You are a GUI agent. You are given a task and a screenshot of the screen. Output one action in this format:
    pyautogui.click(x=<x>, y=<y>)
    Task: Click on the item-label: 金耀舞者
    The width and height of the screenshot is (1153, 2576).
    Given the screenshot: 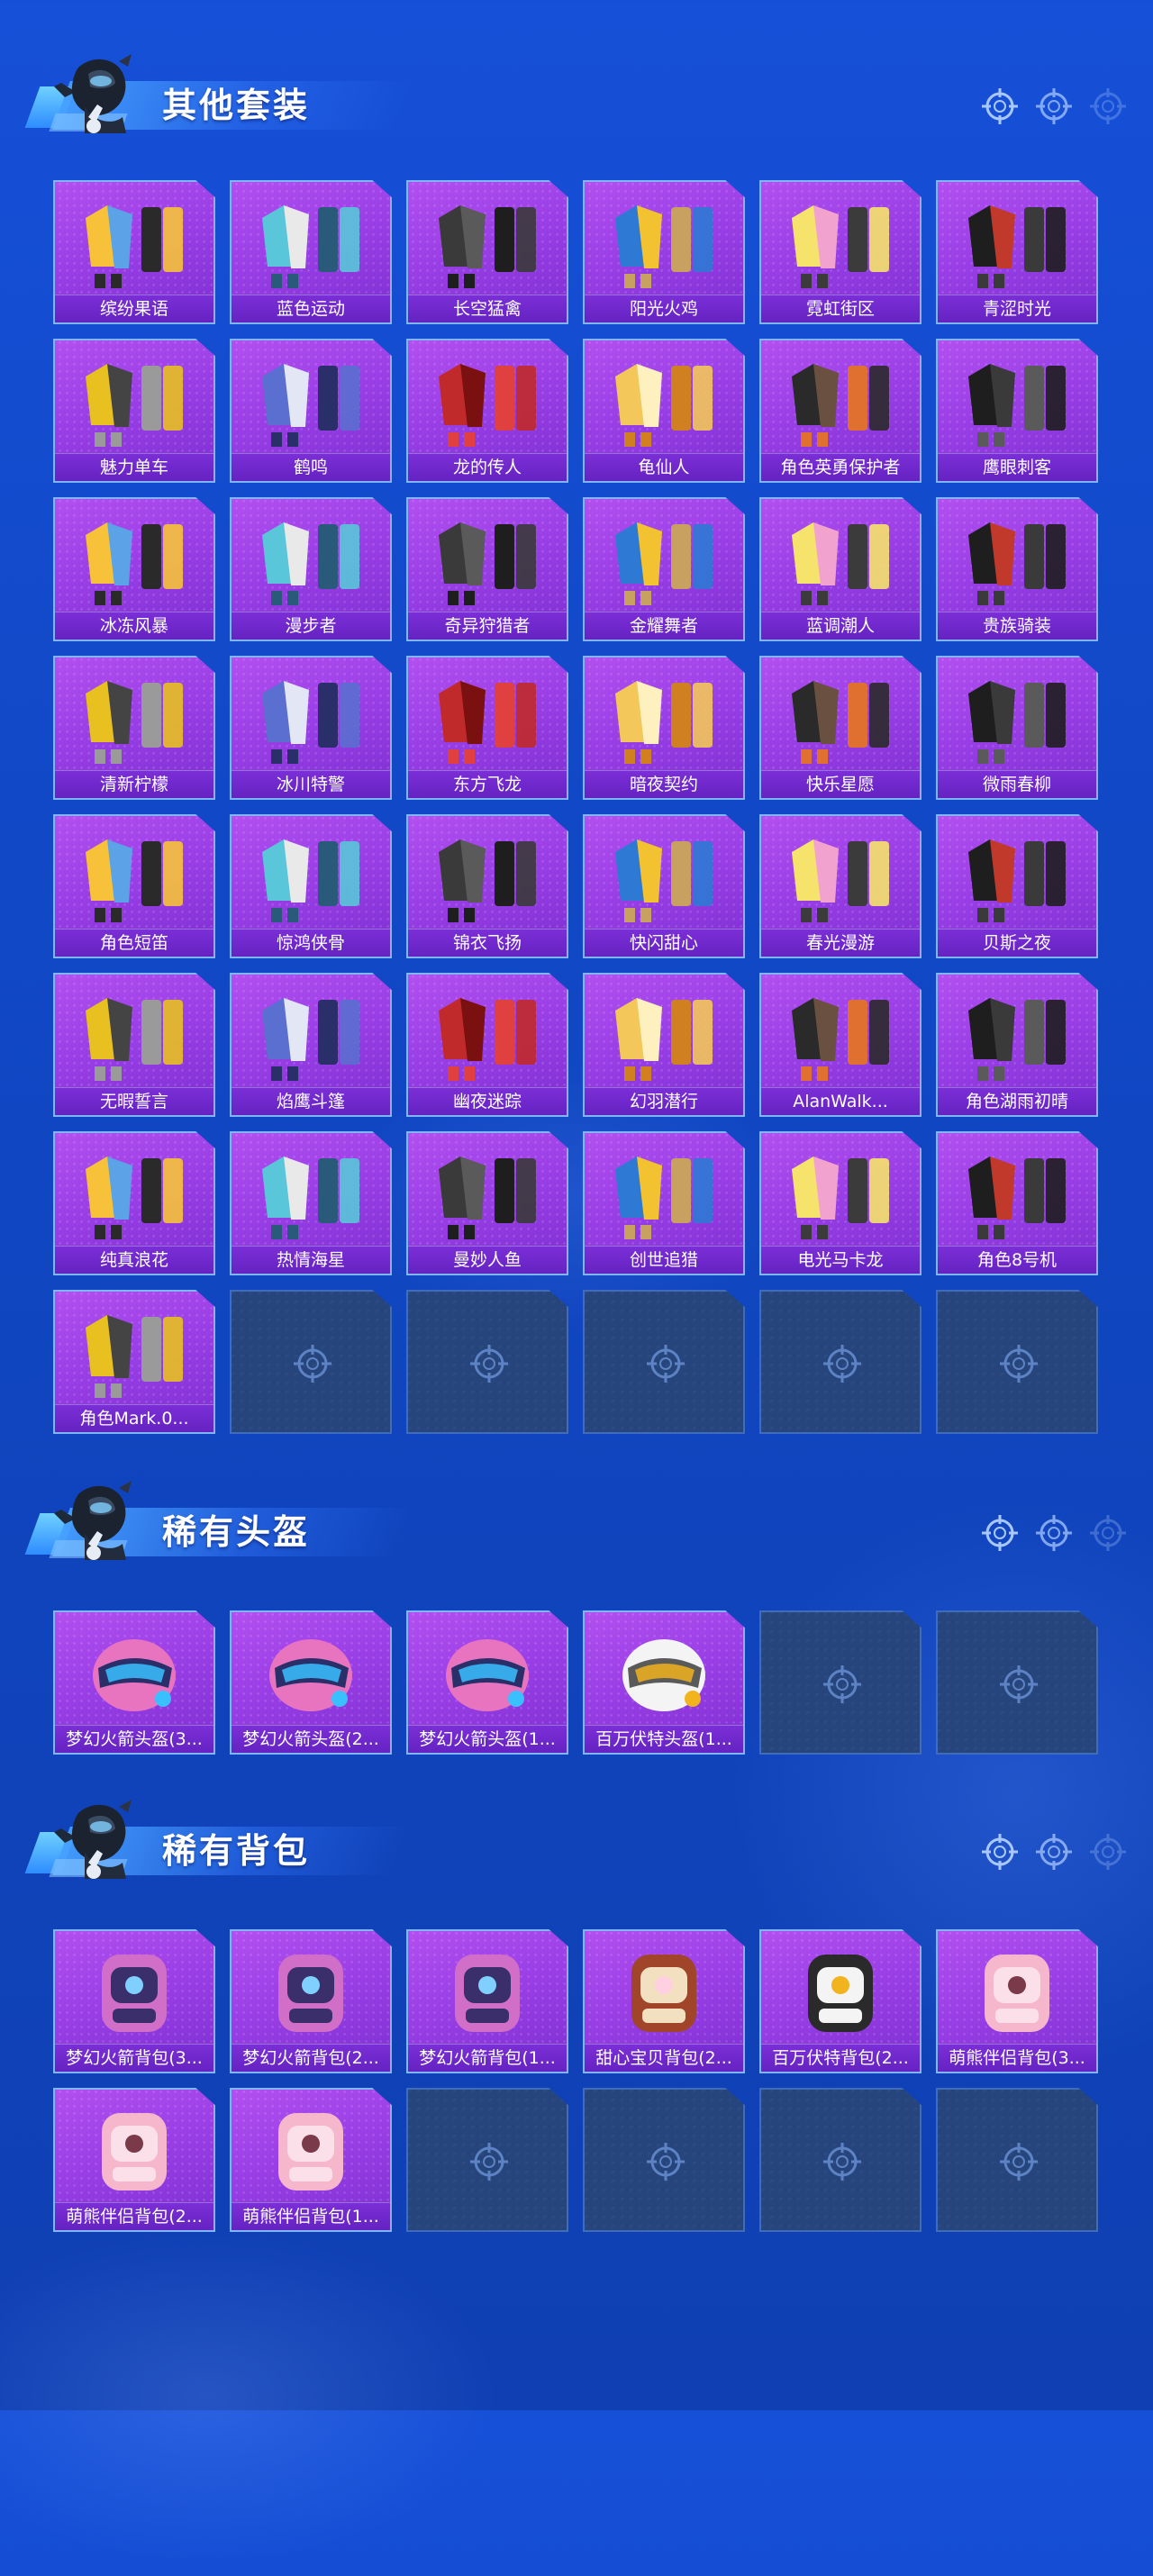 What is the action you would take?
    pyautogui.click(x=664, y=626)
    